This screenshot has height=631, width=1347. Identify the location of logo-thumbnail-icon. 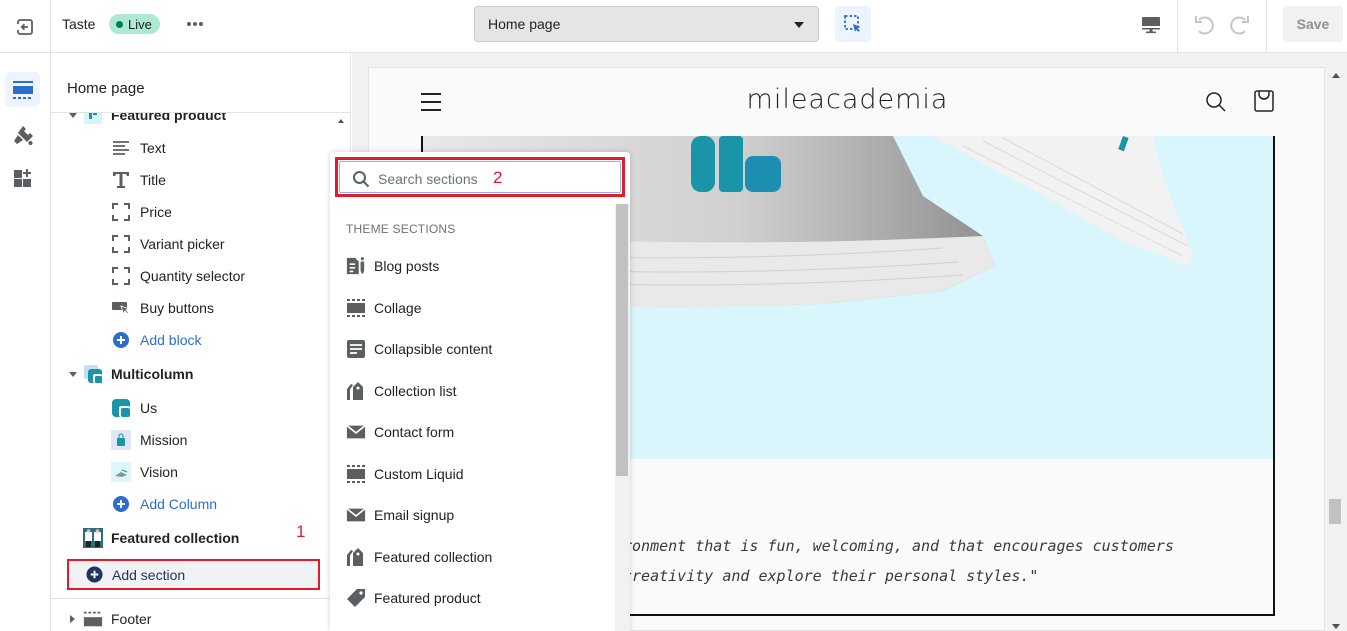
(121, 408).